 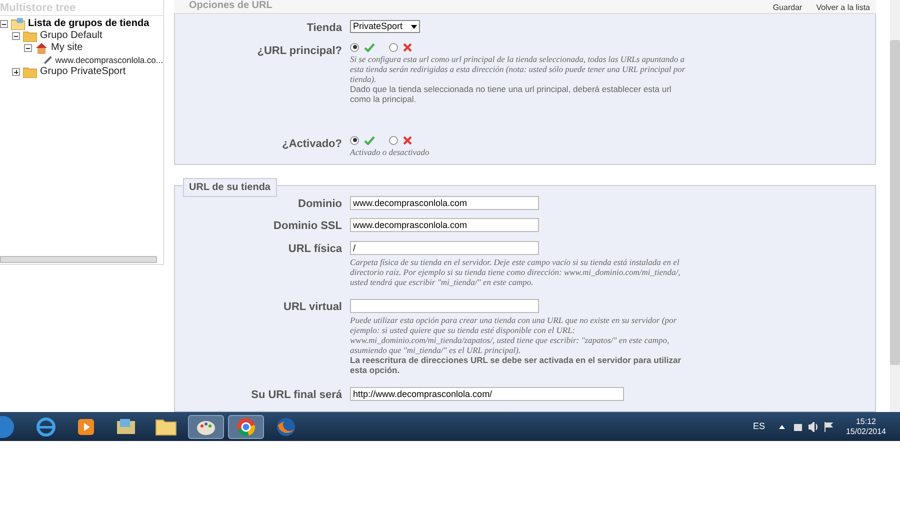 What do you see at coordinates (516, 271) in the screenshot?
I see `help-text: Carpeta física de su tienda en el servidor. Deje este campo vacío si su tienda está instalada en el directorio raíz. Por ejemplo si su tienda tiene como dirección: www.mi_dominio.com/mi_tienda/, usted tendrá que escribir "mi_tienda/" en este campo.` at bounding box center [516, 271].